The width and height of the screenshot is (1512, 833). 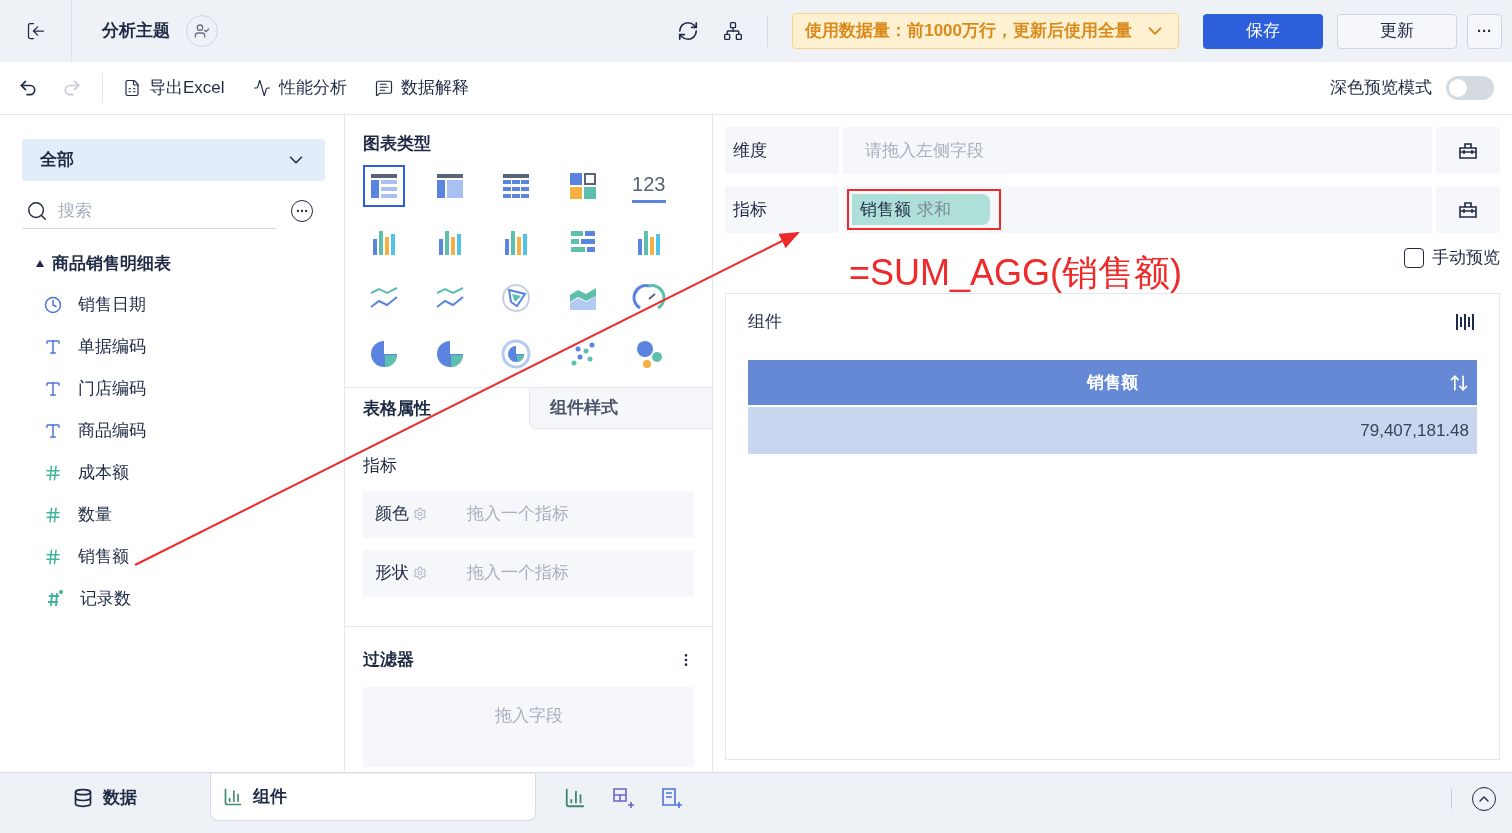 I want to click on clock-icon, so click(x=53, y=304).